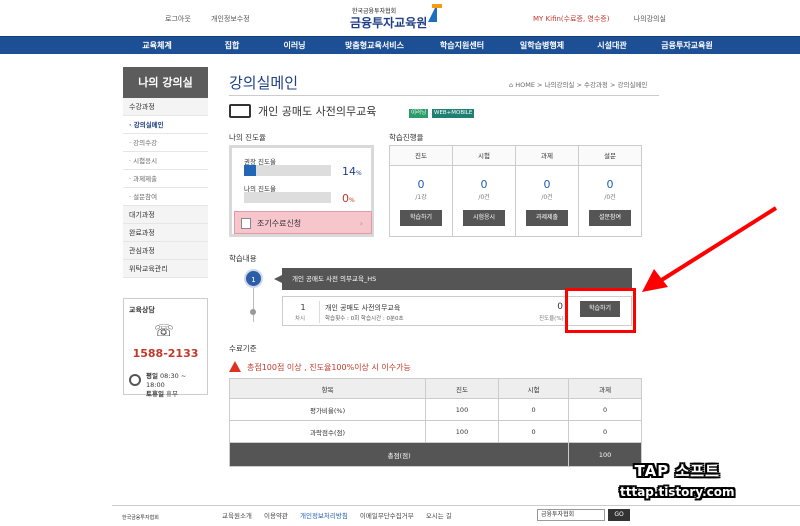 This screenshot has height=526, width=800. Describe the element at coordinates (235, 366) in the screenshot. I see `warning-icon` at that location.